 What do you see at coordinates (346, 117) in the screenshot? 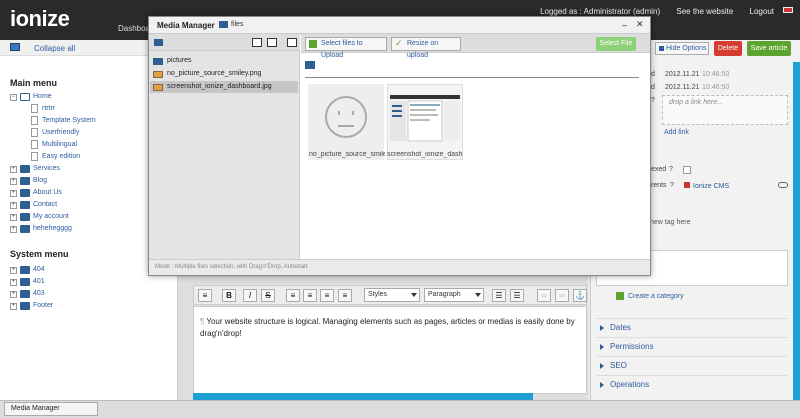
I see `sad-face-icon` at bounding box center [346, 117].